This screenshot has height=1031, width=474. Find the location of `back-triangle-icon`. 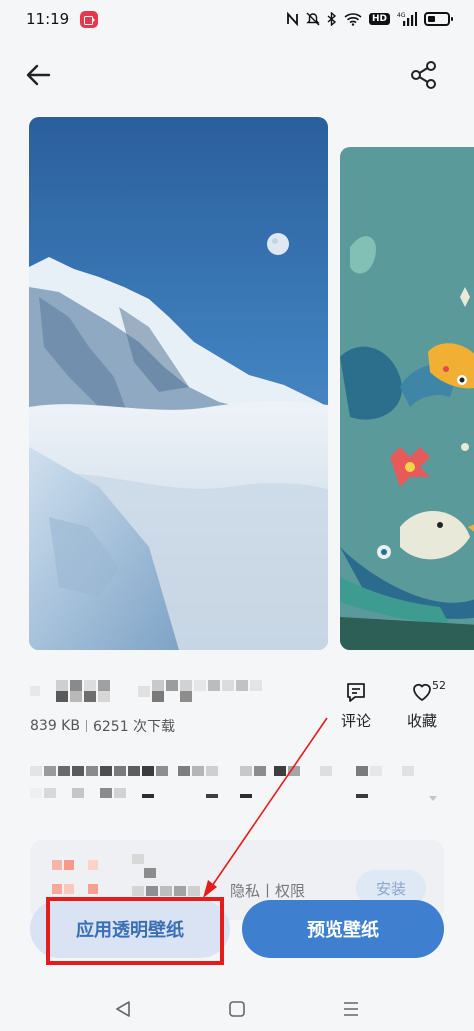

back-triangle-icon is located at coordinates (123, 1009).